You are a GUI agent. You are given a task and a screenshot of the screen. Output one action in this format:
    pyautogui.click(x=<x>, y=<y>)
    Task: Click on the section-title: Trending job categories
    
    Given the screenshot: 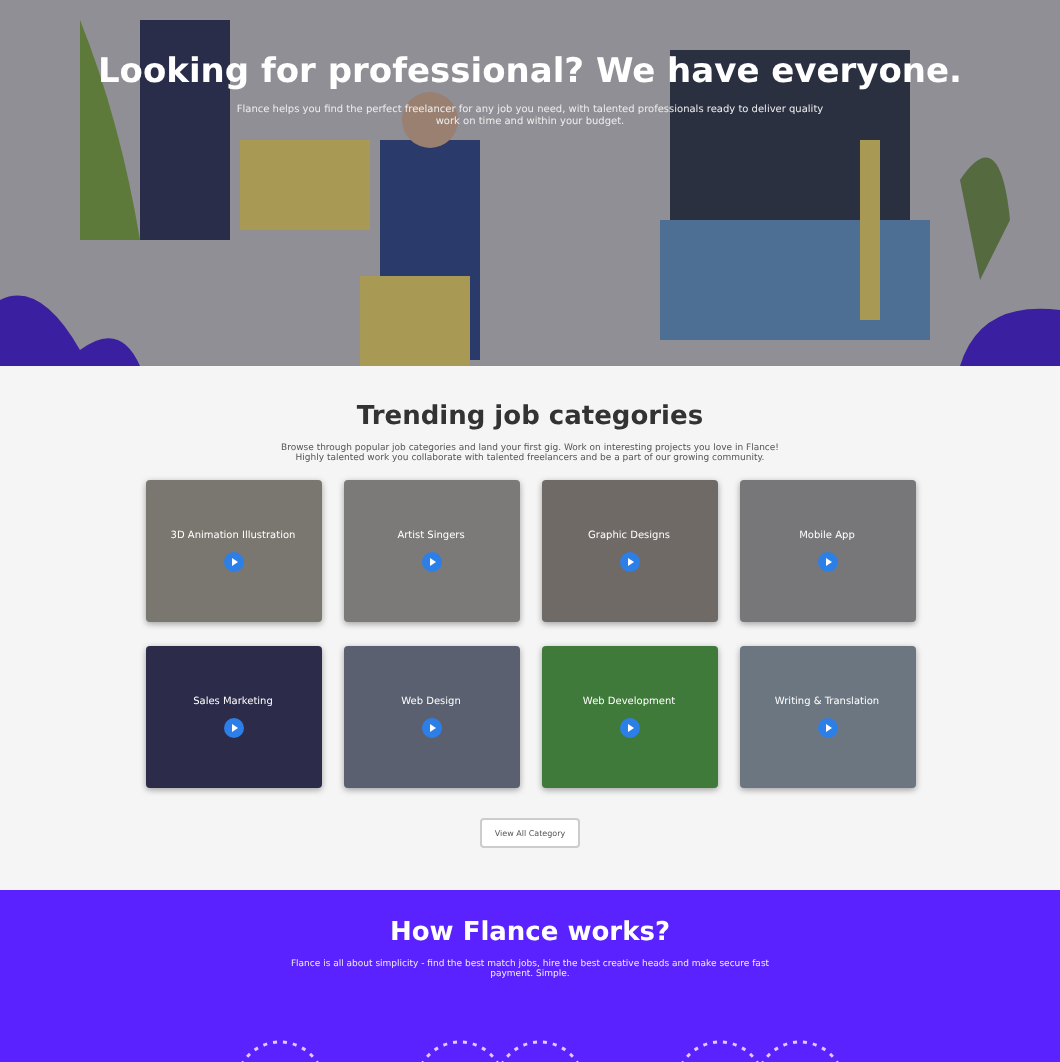 What is the action you would take?
    pyautogui.click(x=530, y=417)
    